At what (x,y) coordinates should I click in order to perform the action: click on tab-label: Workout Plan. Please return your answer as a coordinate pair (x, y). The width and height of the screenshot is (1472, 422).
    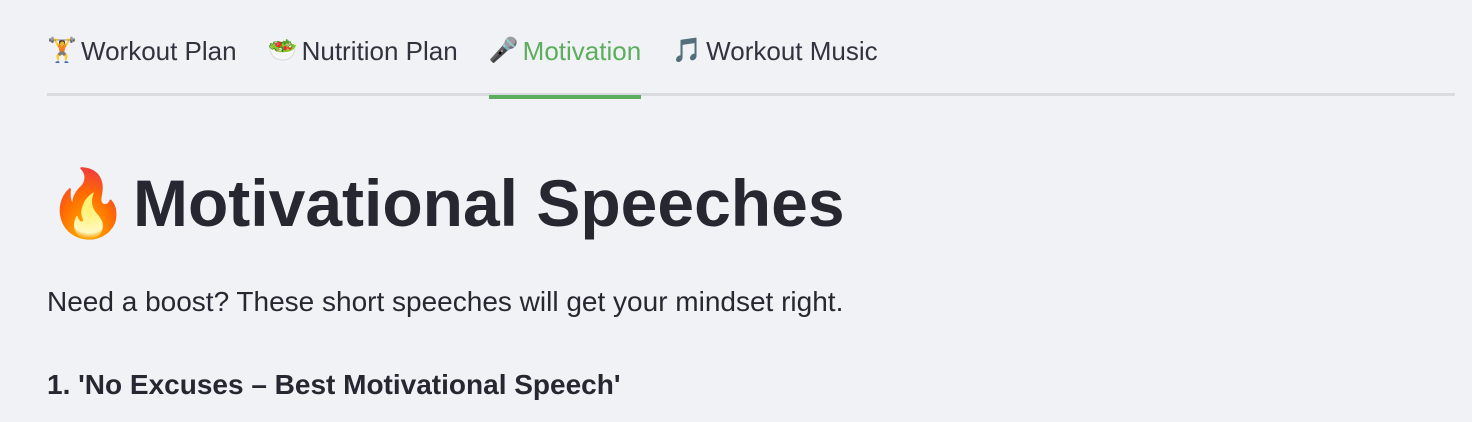
    Looking at the image, I should click on (159, 51).